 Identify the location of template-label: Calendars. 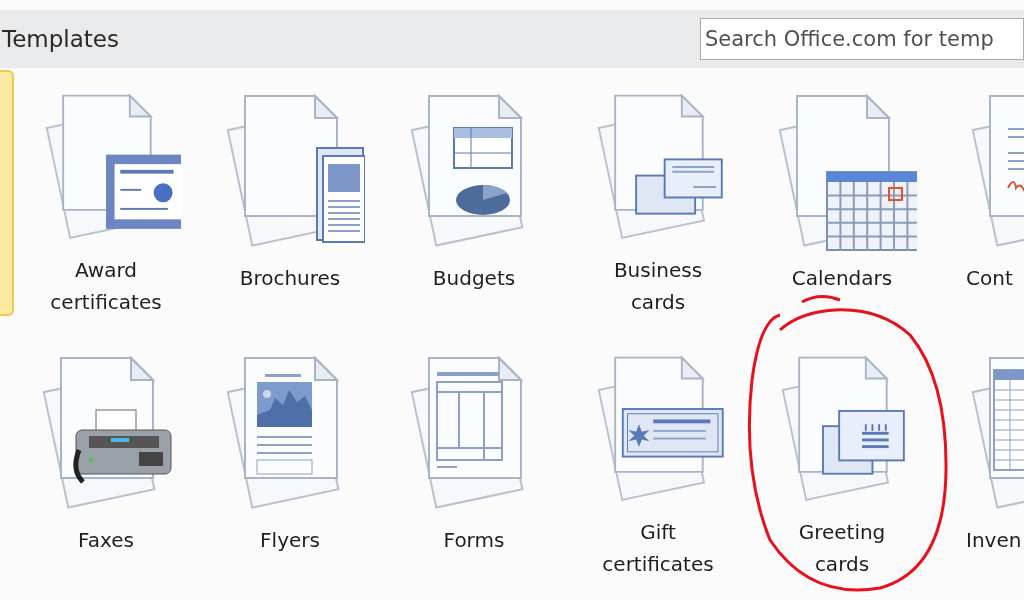
(842, 278).